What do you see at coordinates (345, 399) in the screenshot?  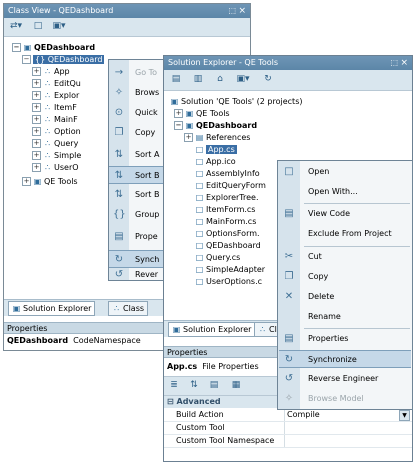 I see `menu-item-browse-model: ✧ Browse Model` at bounding box center [345, 399].